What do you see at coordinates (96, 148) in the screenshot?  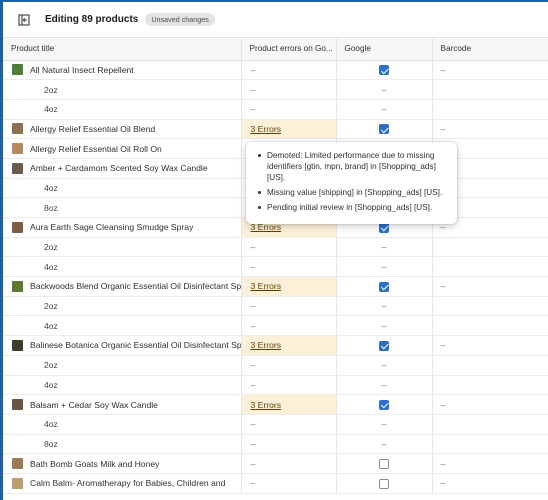 I see `product-title-text: Allergy Relief Essential Oil Roll On` at bounding box center [96, 148].